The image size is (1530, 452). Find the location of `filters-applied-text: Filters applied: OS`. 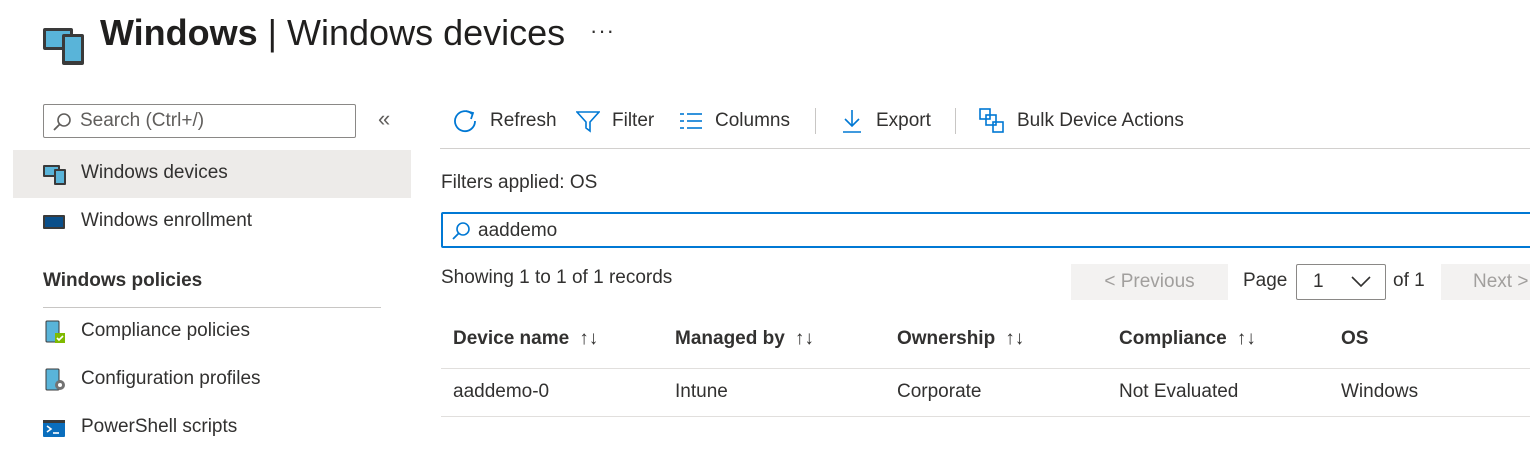

filters-applied-text: Filters applied: OS is located at coordinates (519, 182).